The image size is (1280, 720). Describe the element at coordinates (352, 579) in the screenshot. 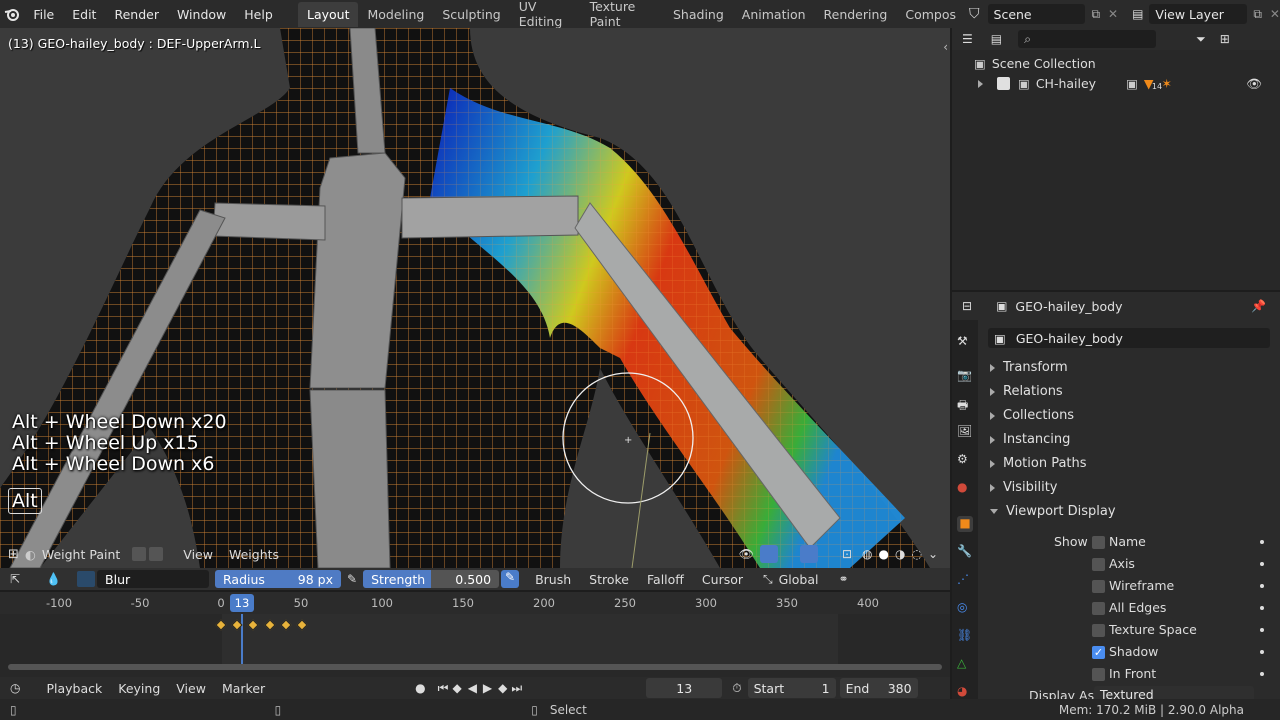

I see `radius-pressure-icon: ✎` at that location.